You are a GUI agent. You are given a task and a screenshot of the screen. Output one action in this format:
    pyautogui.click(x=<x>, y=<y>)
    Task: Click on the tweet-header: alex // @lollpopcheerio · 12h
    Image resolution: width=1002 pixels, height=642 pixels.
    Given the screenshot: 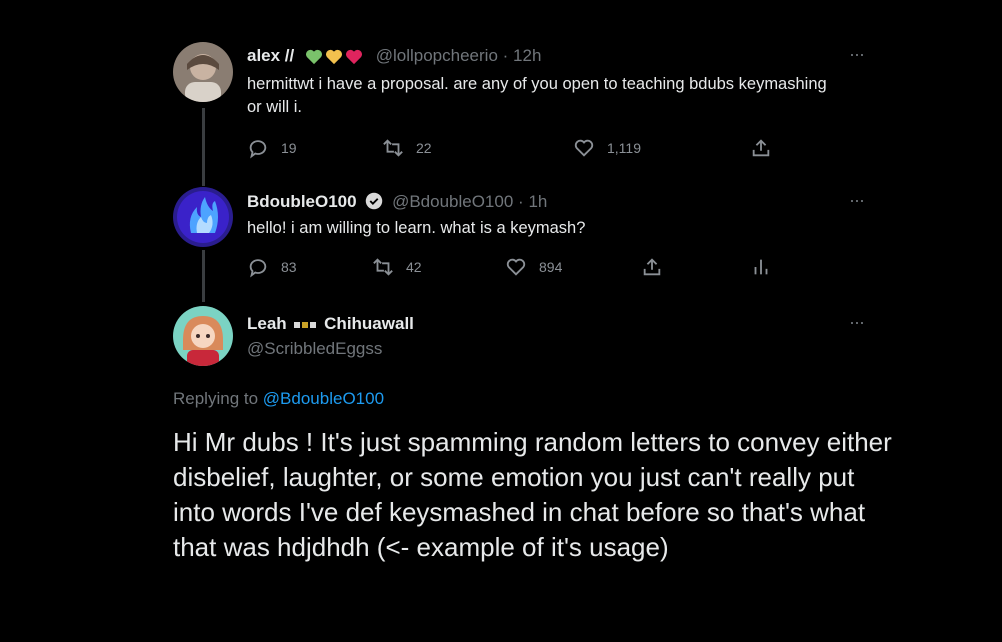 What is the action you would take?
    pyautogui.click(x=394, y=56)
    